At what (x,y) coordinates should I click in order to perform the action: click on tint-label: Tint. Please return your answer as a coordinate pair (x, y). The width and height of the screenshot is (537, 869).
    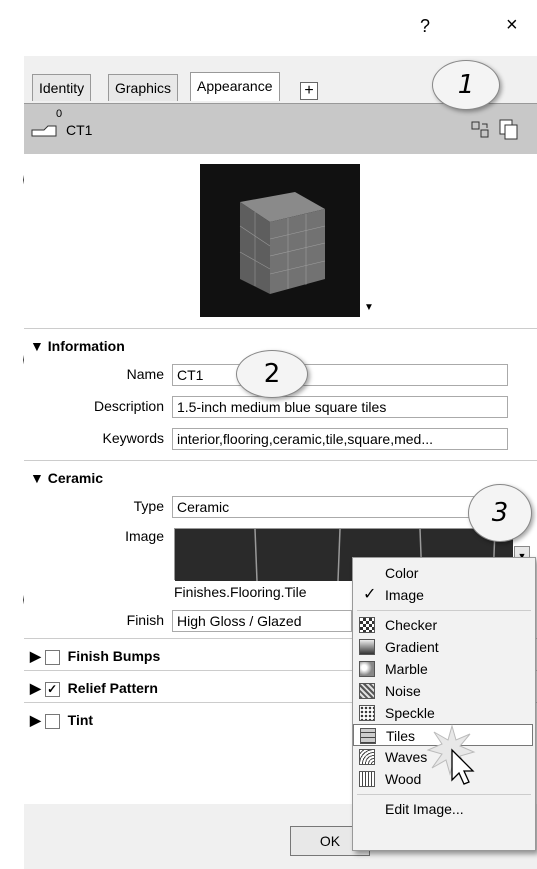
    Looking at the image, I should click on (80, 720).